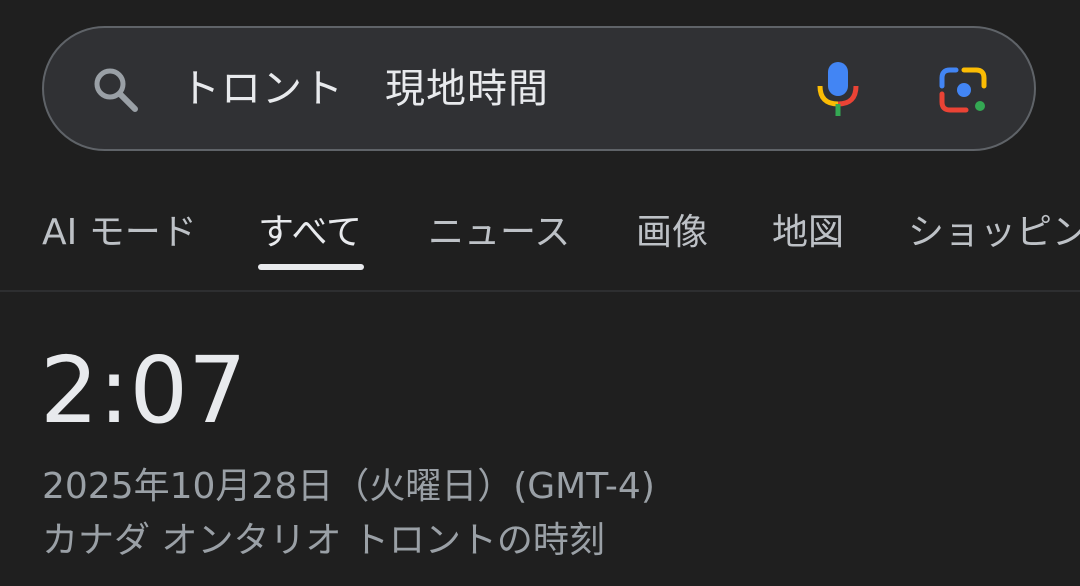 The width and height of the screenshot is (1080, 586). What do you see at coordinates (838, 89) in the screenshot?
I see `microphone-icon` at bounding box center [838, 89].